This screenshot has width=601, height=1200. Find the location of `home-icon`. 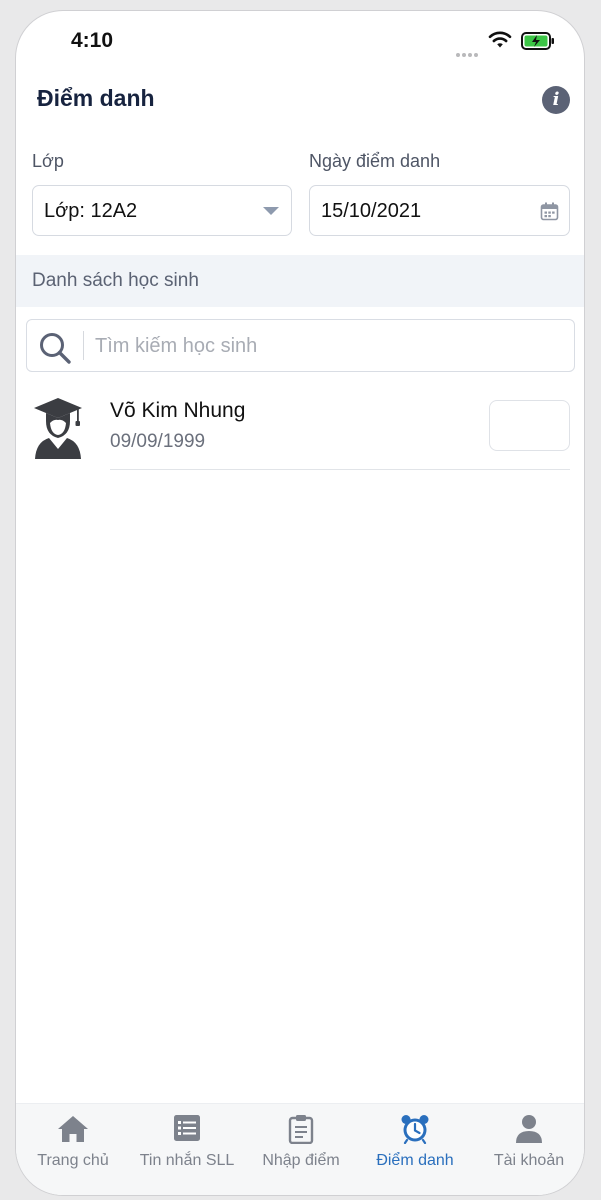

home-icon is located at coordinates (73, 1129).